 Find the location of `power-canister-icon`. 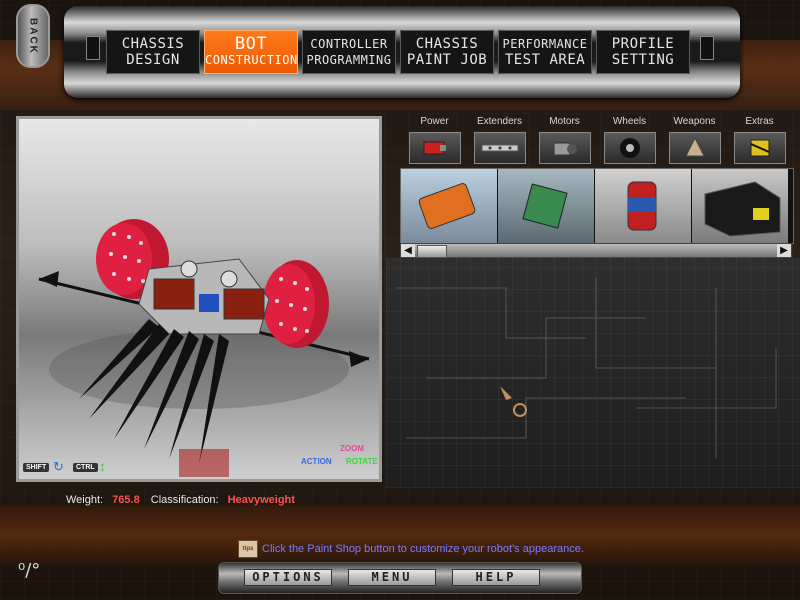

power-canister-icon is located at coordinates (642, 206).